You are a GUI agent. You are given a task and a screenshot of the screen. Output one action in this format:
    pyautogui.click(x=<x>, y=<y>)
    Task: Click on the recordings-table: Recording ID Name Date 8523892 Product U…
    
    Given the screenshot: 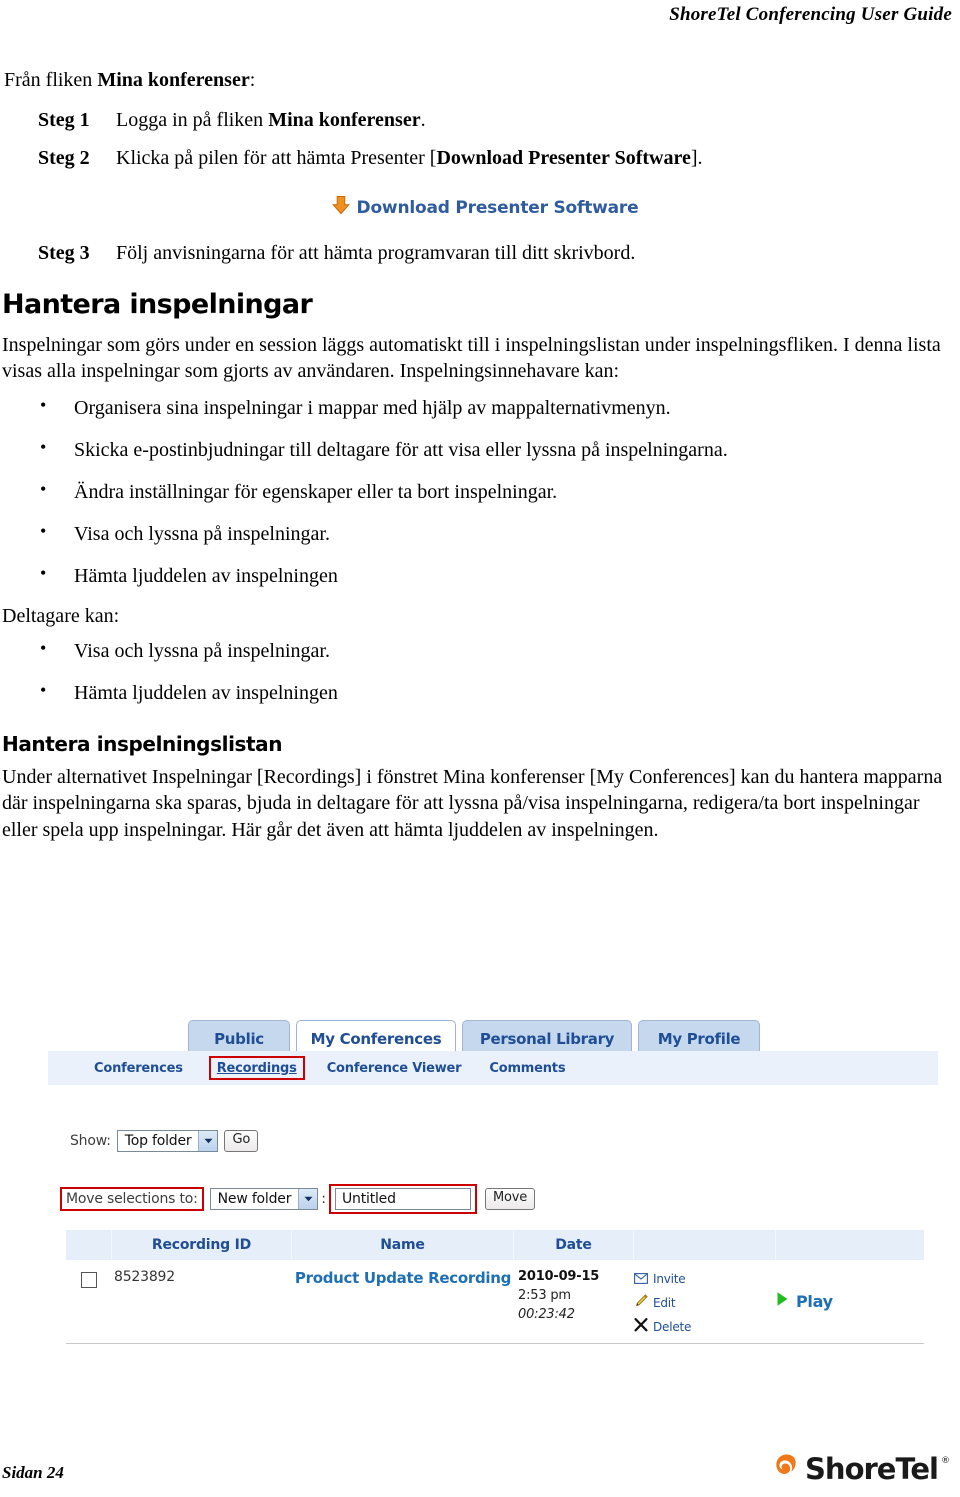 What is the action you would take?
    pyautogui.click(x=495, y=1287)
    